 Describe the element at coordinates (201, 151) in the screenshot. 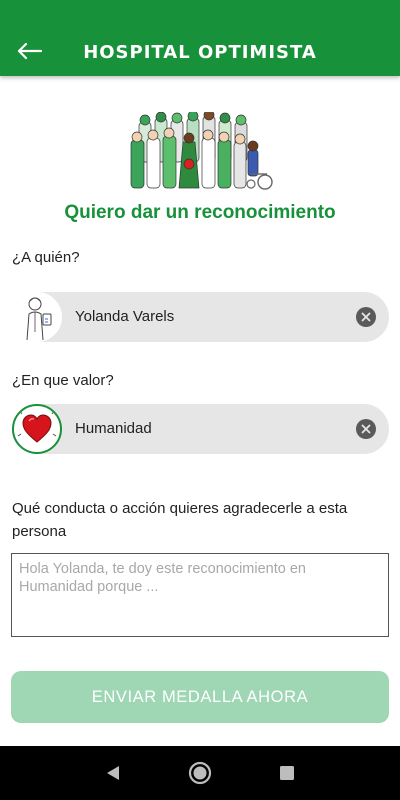

I see `staff-group-illustration` at that location.